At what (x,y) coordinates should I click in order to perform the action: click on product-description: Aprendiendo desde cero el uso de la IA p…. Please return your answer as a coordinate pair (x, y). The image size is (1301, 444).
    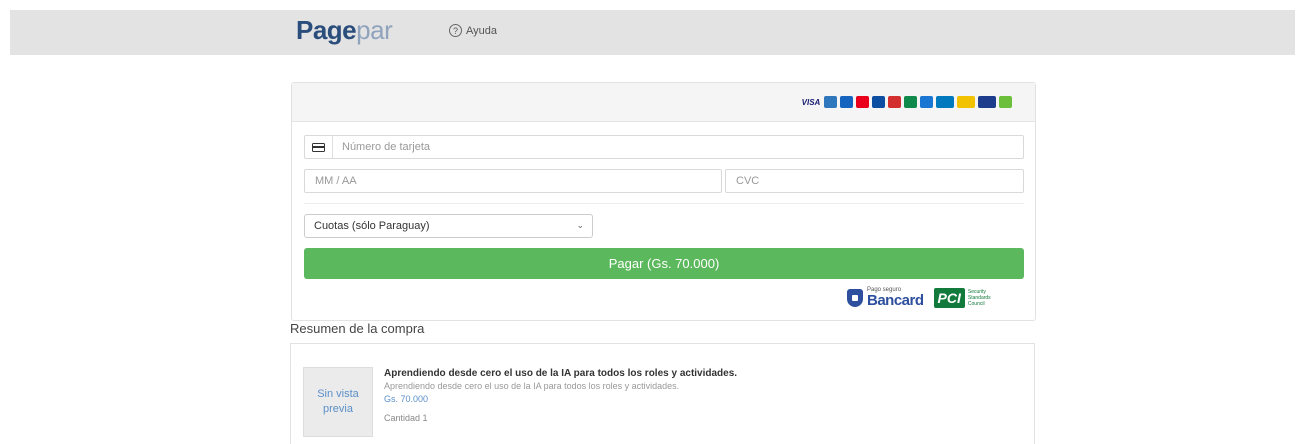
    Looking at the image, I should click on (532, 386).